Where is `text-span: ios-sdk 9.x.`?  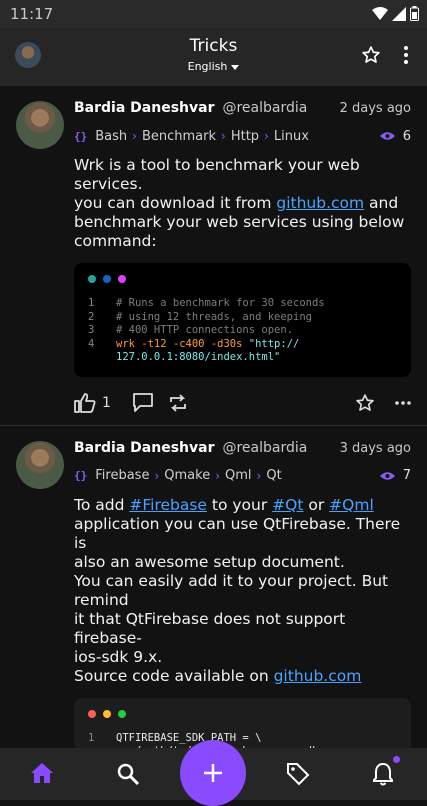 text-span: ios-sdk 9.x. is located at coordinates (118, 656).